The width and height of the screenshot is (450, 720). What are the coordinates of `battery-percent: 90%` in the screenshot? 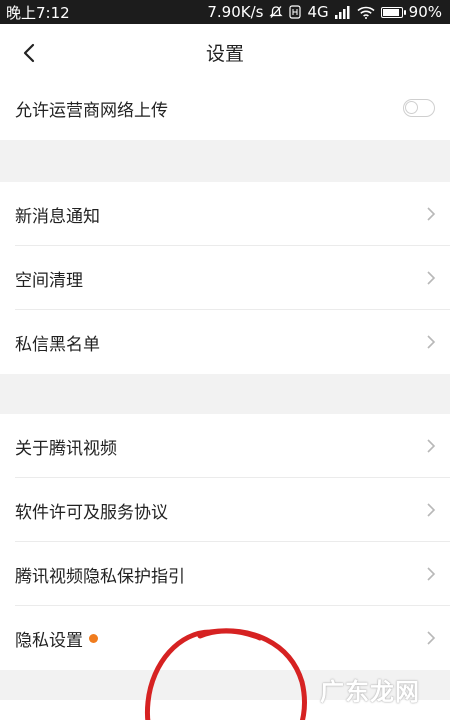 It's located at (425, 12).